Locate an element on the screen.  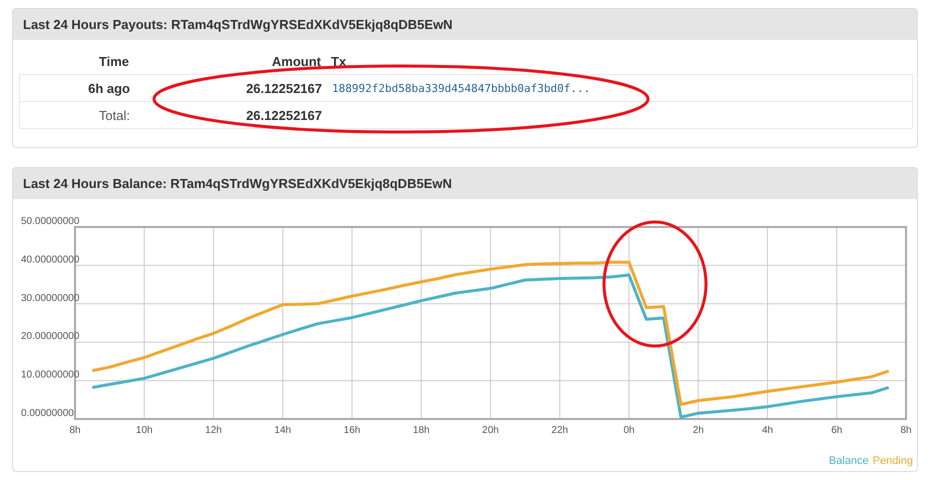
y-tick-label: 40.00000000 is located at coordinates (50, 260).